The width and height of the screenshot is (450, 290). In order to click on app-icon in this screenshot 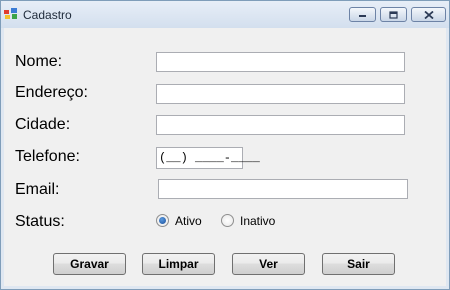, I will do `click(10, 13)`.